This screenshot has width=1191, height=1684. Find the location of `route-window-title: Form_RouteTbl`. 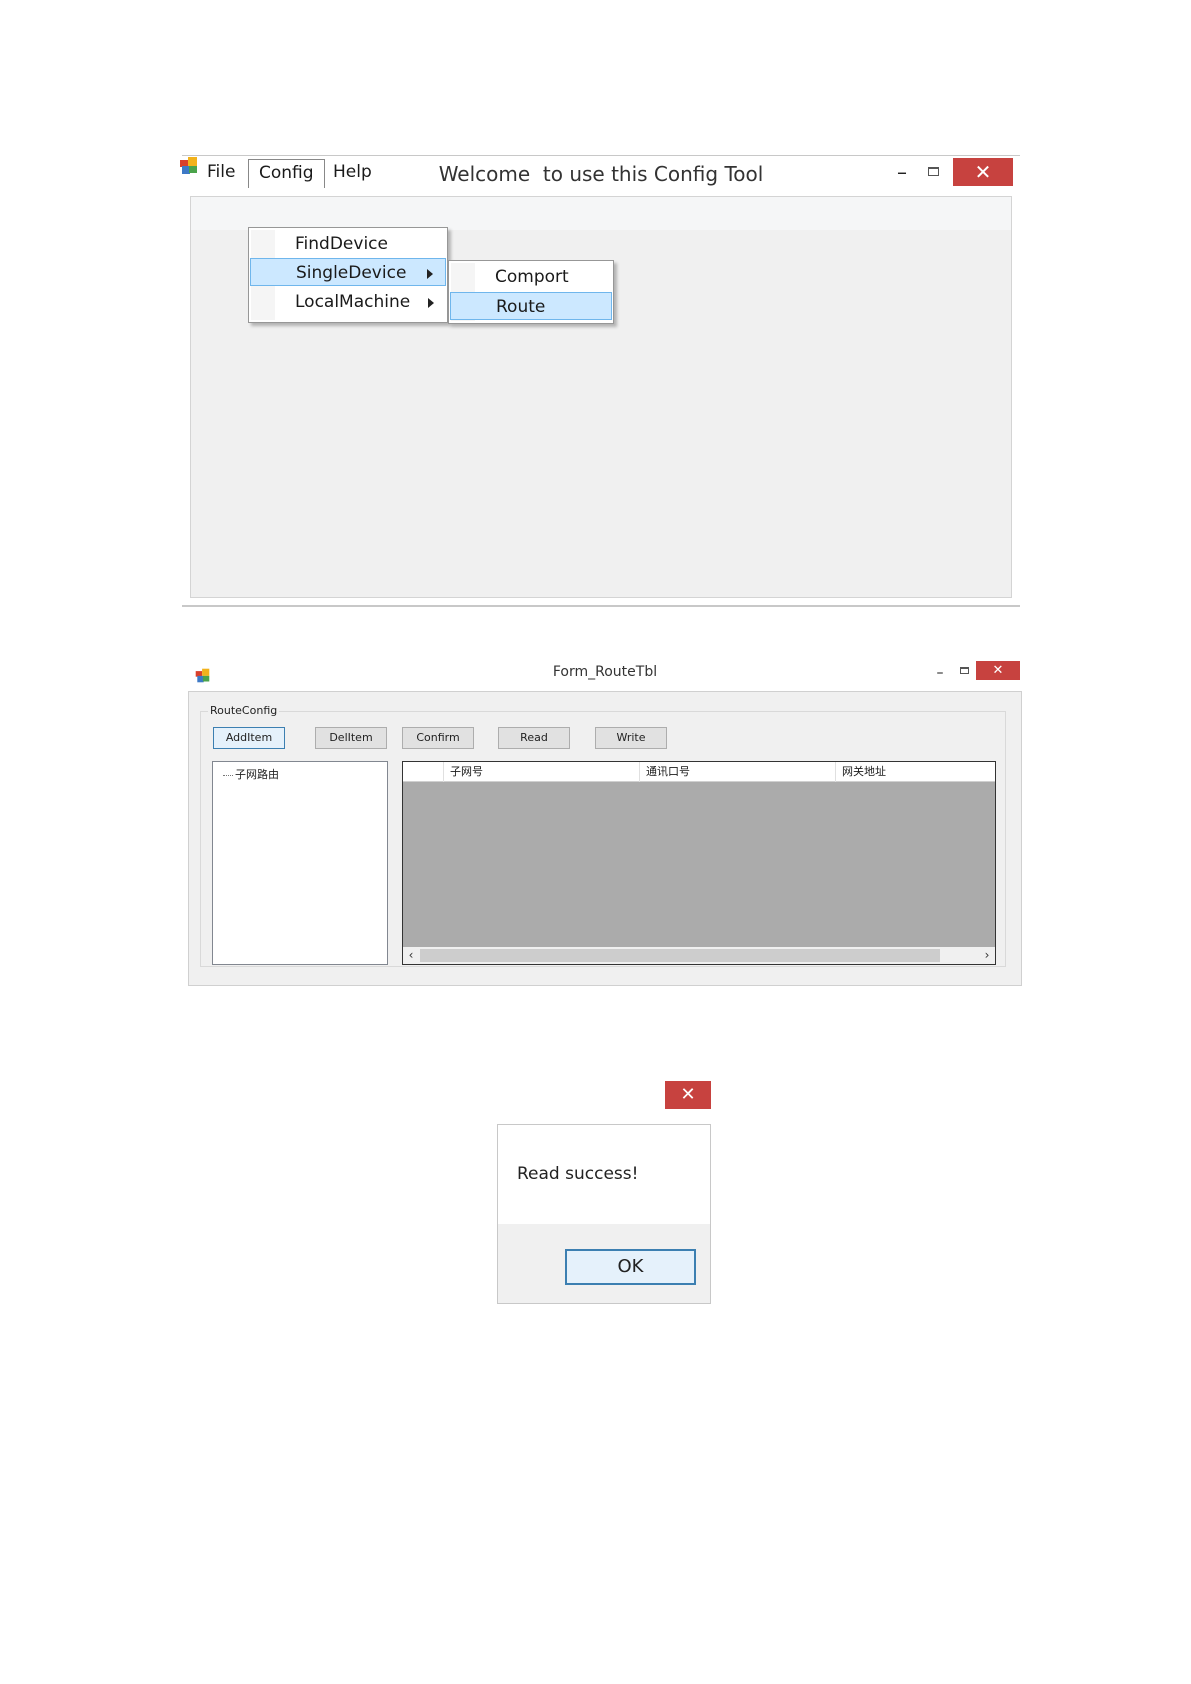

route-window-title: Form_RouteTbl is located at coordinates (605, 672).